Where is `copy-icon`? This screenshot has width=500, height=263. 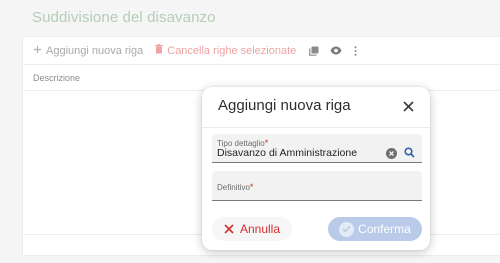 copy-icon is located at coordinates (314, 51).